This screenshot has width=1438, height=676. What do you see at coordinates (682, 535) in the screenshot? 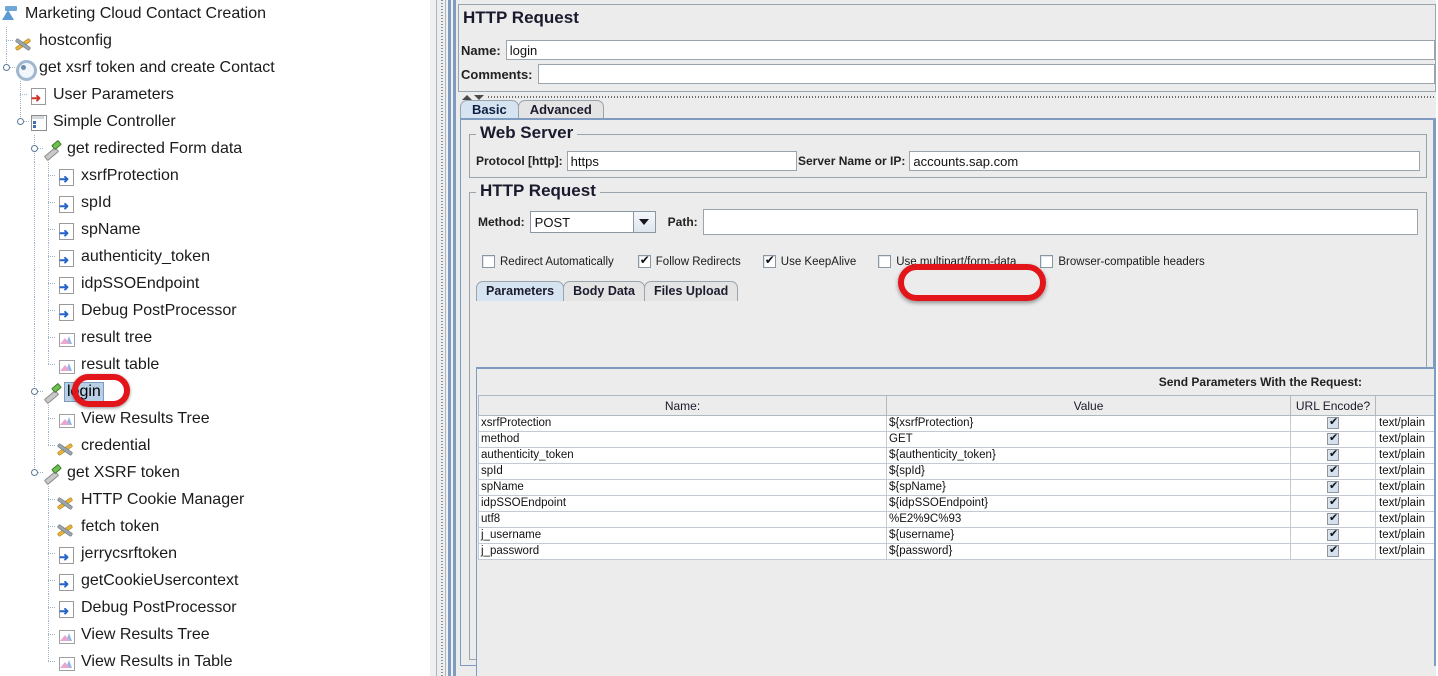
I see `param-name-cell: j_username` at bounding box center [682, 535].